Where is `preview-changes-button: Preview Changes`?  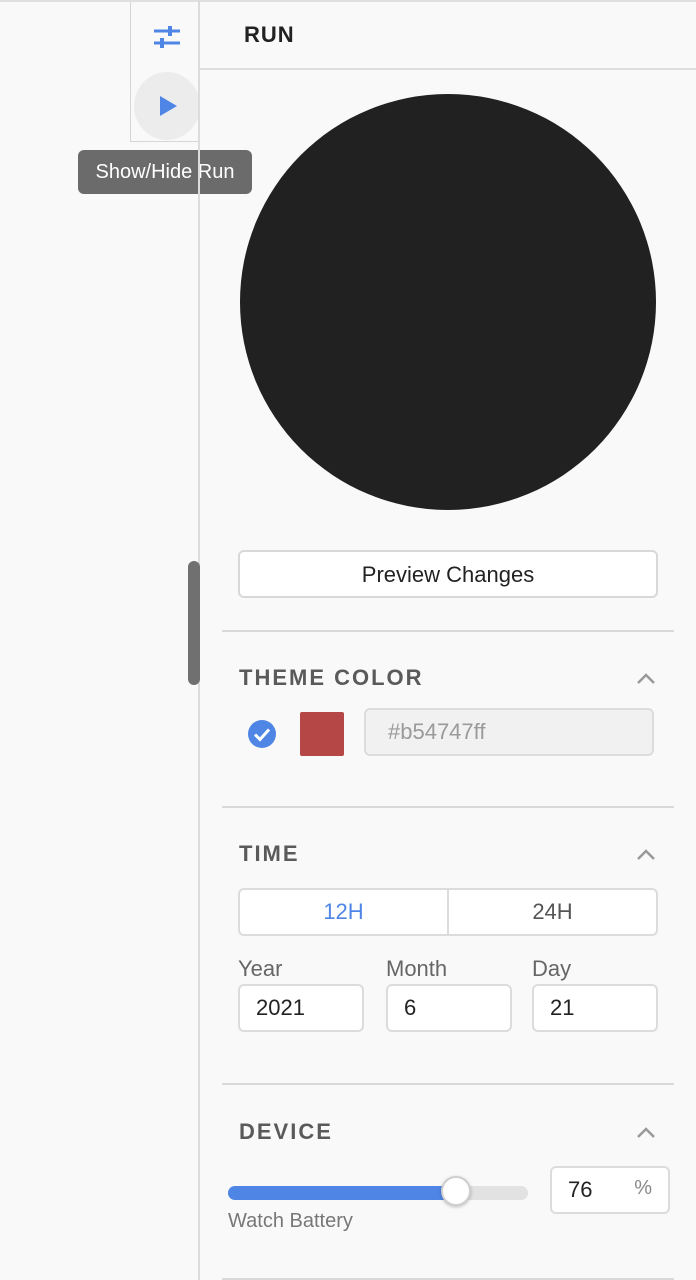
preview-changes-button: Preview Changes is located at coordinates (448, 574).